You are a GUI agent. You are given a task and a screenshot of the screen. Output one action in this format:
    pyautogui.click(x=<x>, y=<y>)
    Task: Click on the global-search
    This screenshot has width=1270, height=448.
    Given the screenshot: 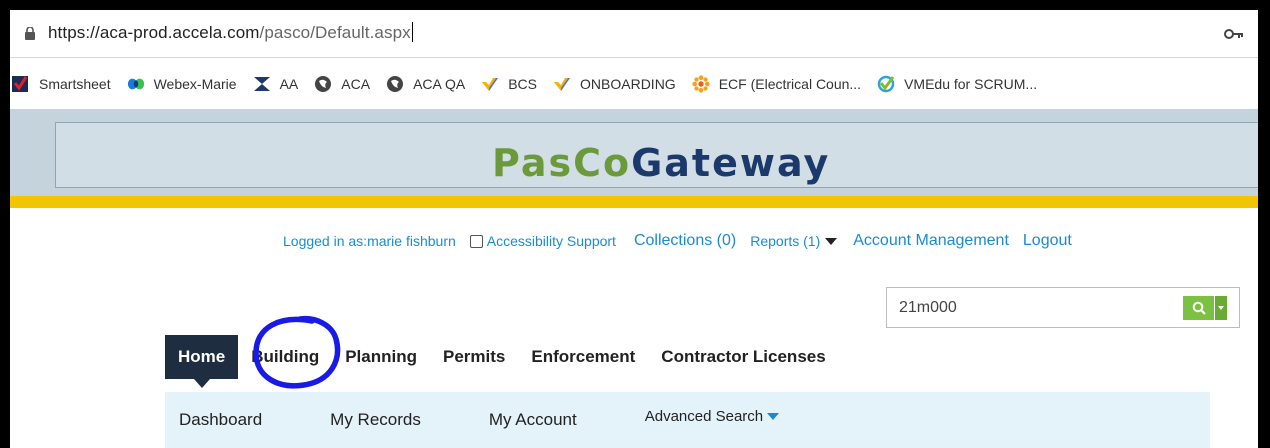 What is the action you would take?
    pyautogui.click(x=1063, y=307)
    